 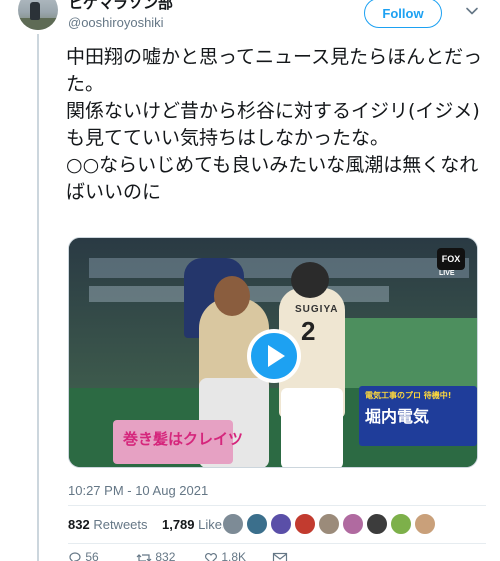 What do you see at coordinates (472, 11) in the screenshot?
I see `chevron-down-icon` at bounding box center [472, 11].